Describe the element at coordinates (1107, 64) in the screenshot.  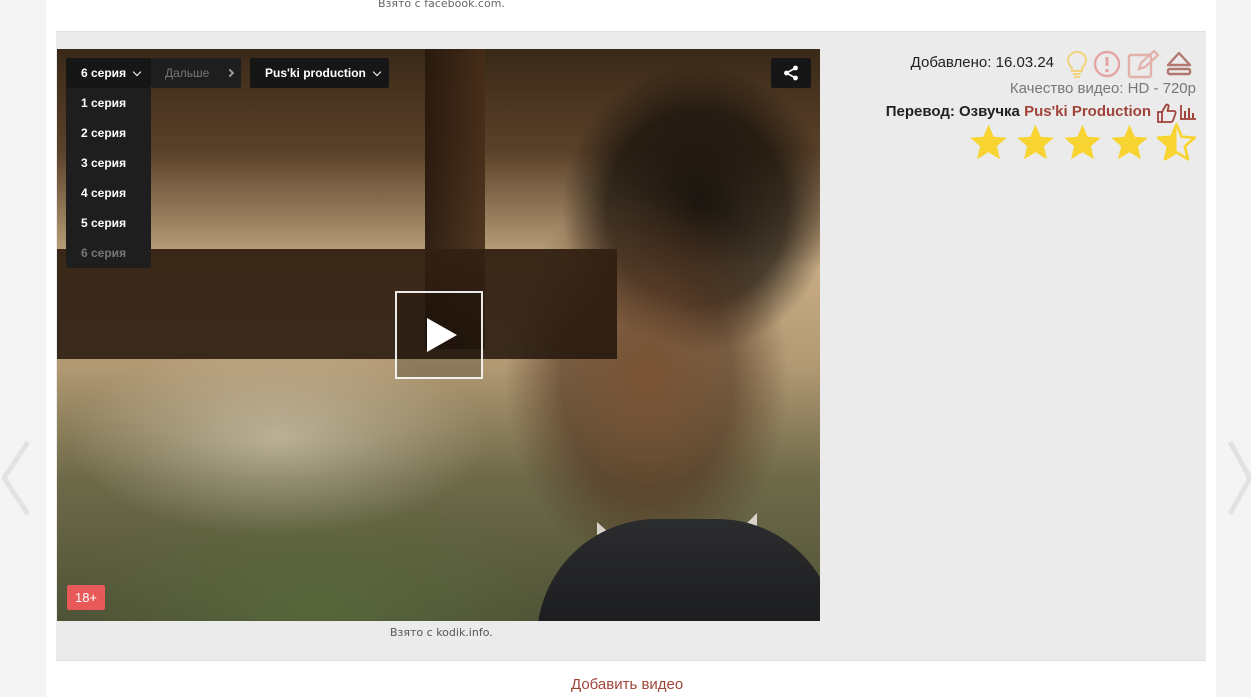
I see `warning-icon` at that location.